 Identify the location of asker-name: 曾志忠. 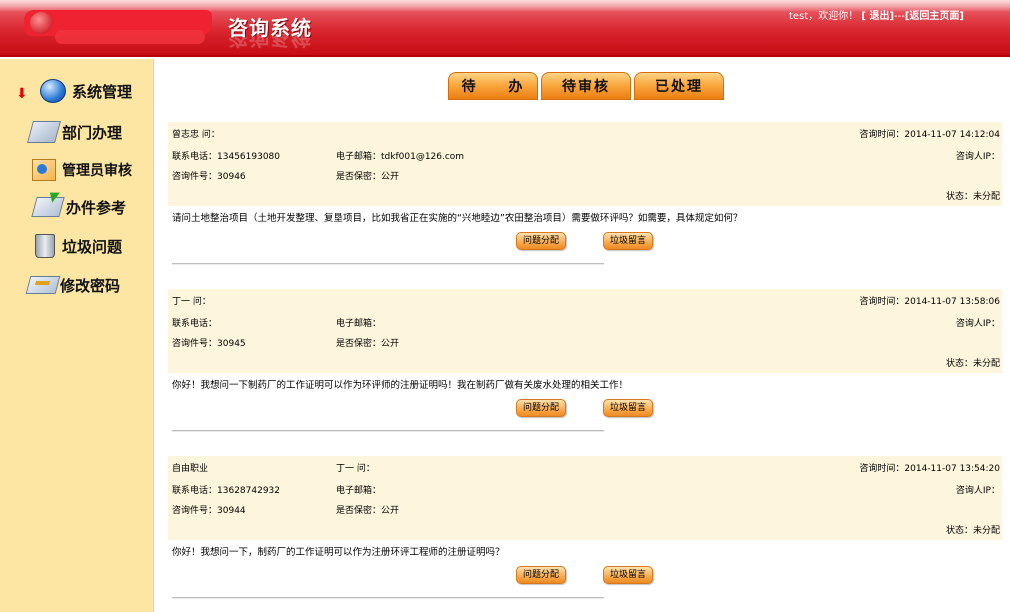
(186, 135).